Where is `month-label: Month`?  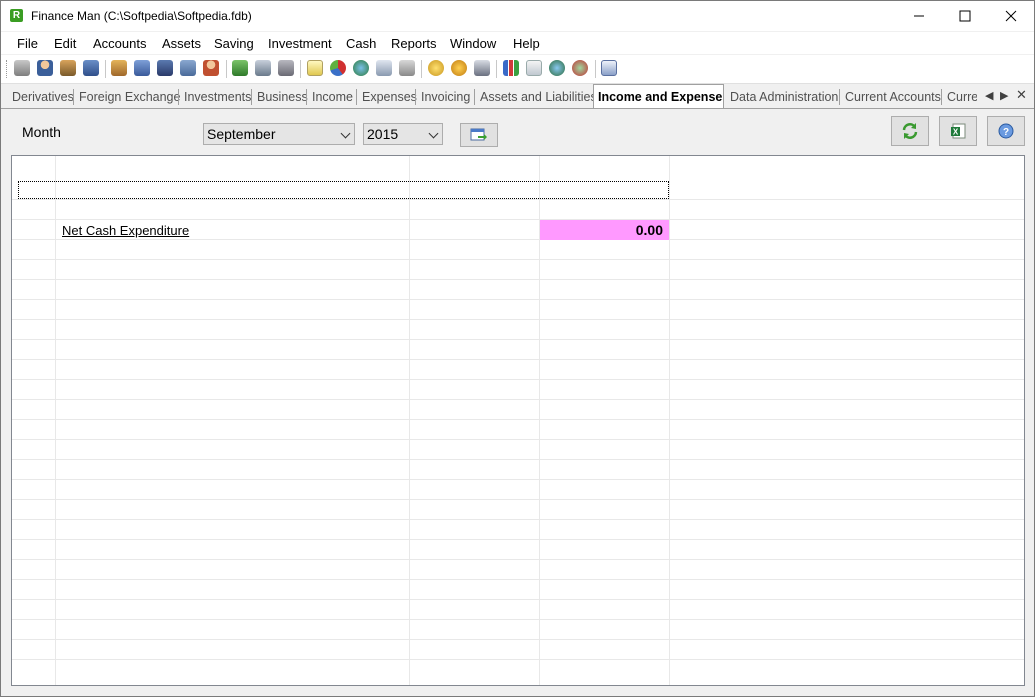
month-label: Month is located at coordinates (41, 132).